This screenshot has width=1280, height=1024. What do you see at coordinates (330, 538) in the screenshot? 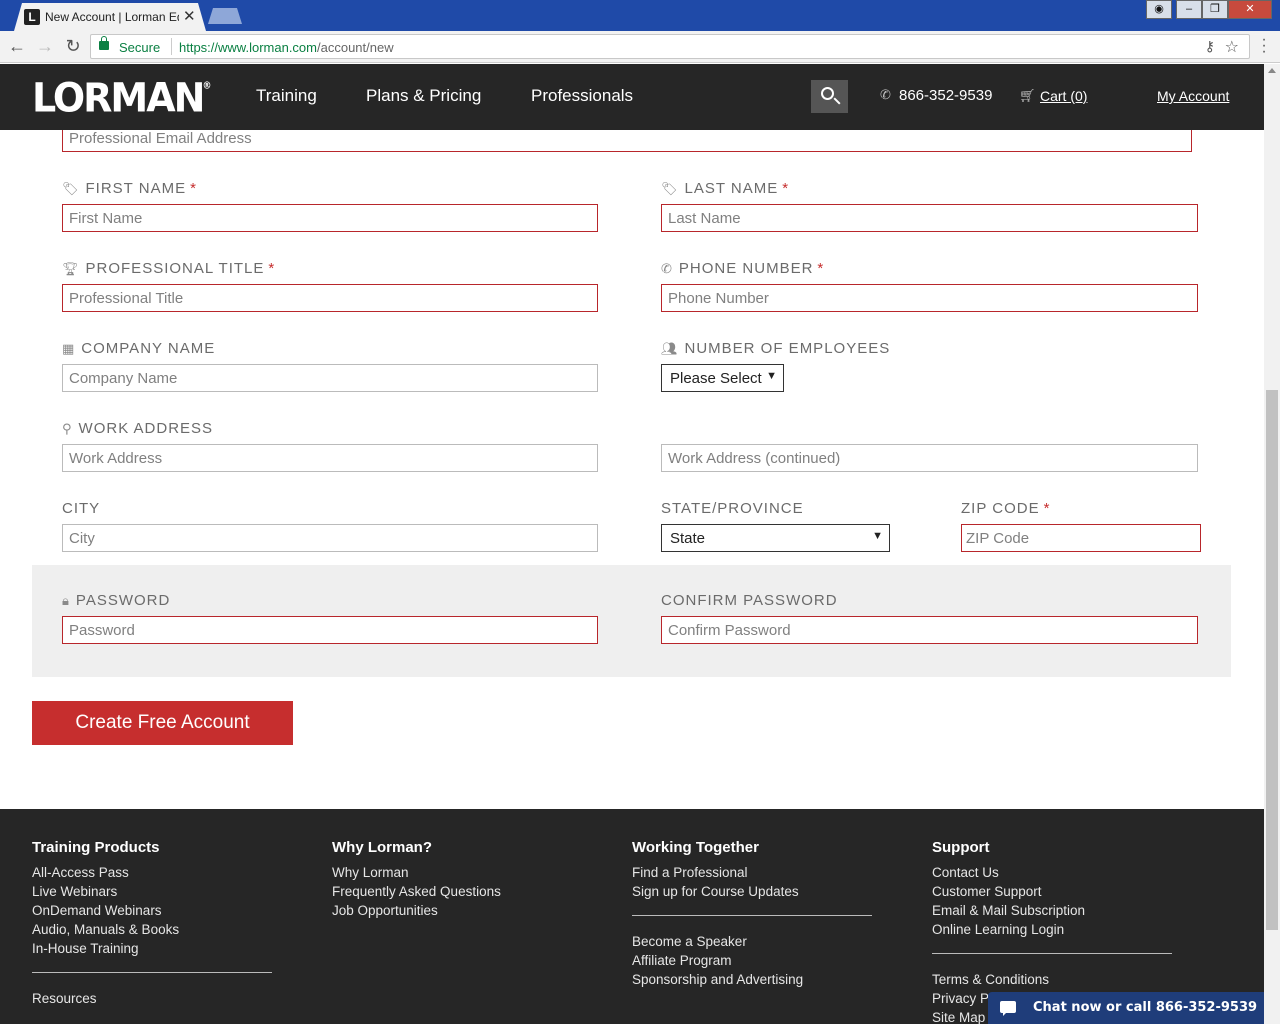
I see `city-input` at bounding box center [330, 538].